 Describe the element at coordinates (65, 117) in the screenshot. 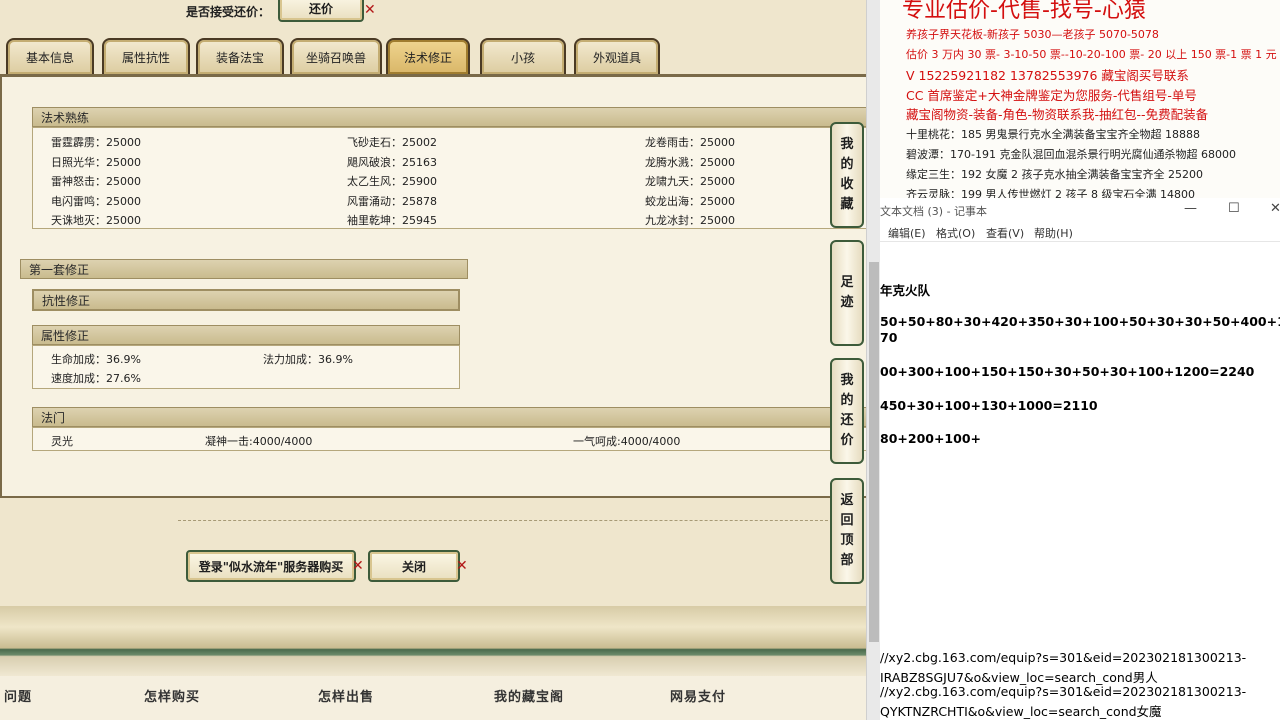

I see `section-title: 法术熟练` at that location.